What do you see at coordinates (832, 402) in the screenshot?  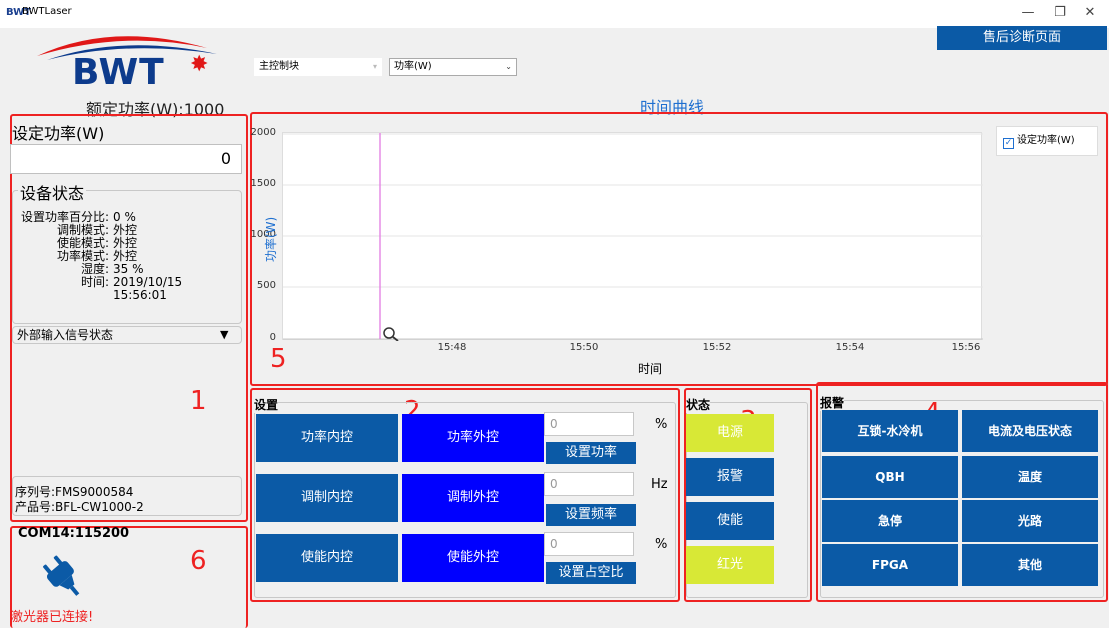 I see `alarm-title: 报警` at bounding box center [832, 402].